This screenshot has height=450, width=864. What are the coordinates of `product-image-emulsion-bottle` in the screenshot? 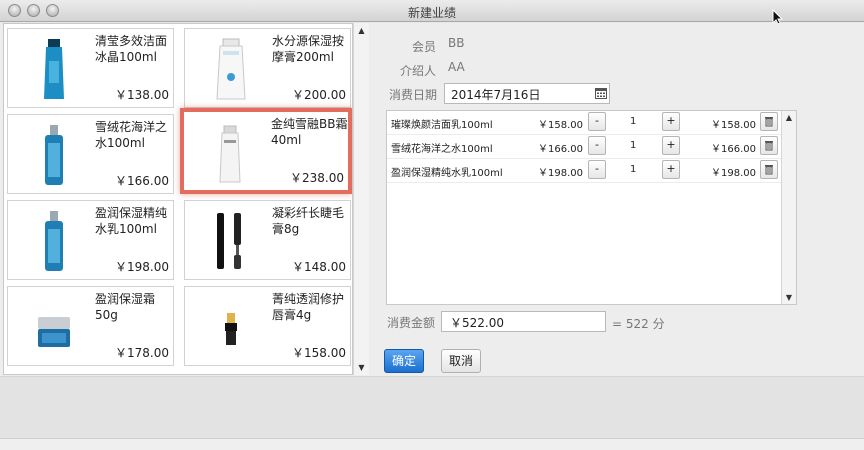 It's located at (54, 241).